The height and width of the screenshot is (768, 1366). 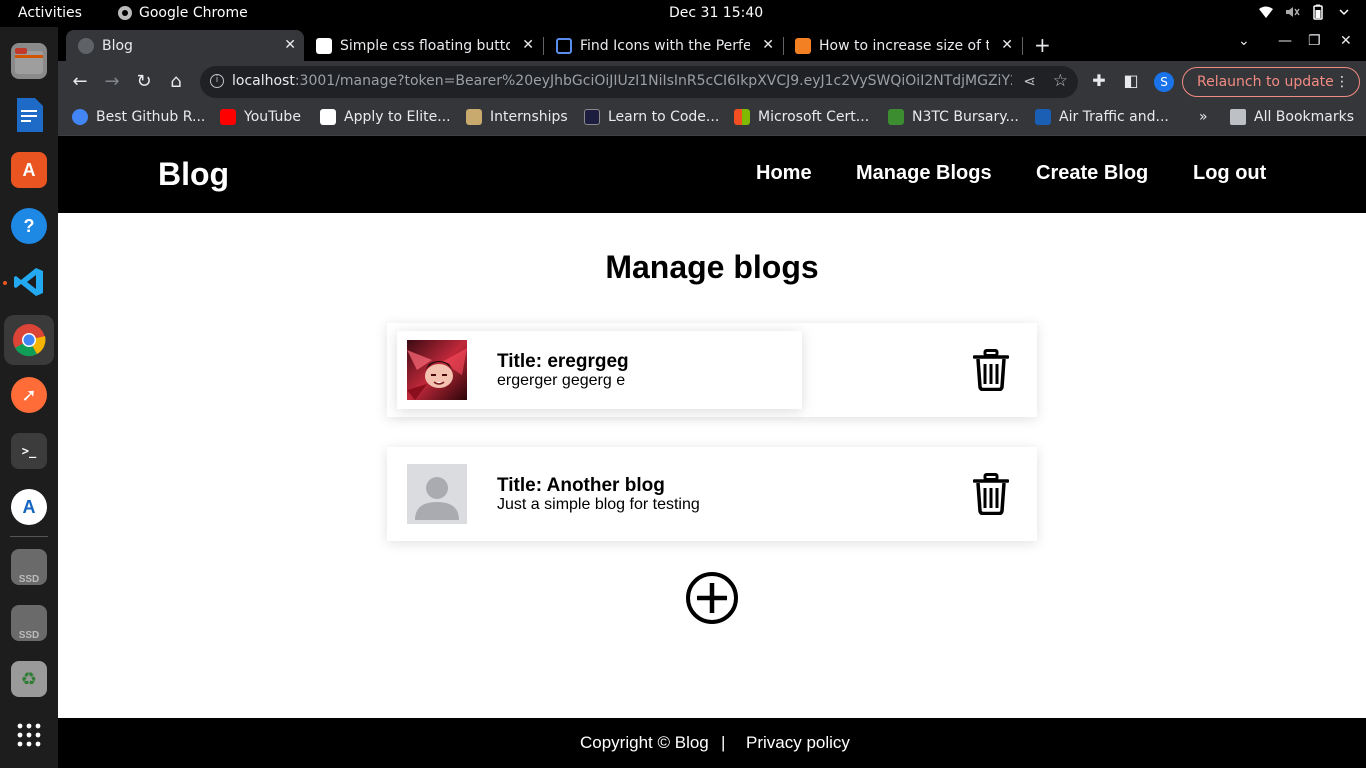 What do you see at coordinates (182, 13) in the screenshot?
I see `app-menu: Google Chrome` at bounding box center [182, 13].